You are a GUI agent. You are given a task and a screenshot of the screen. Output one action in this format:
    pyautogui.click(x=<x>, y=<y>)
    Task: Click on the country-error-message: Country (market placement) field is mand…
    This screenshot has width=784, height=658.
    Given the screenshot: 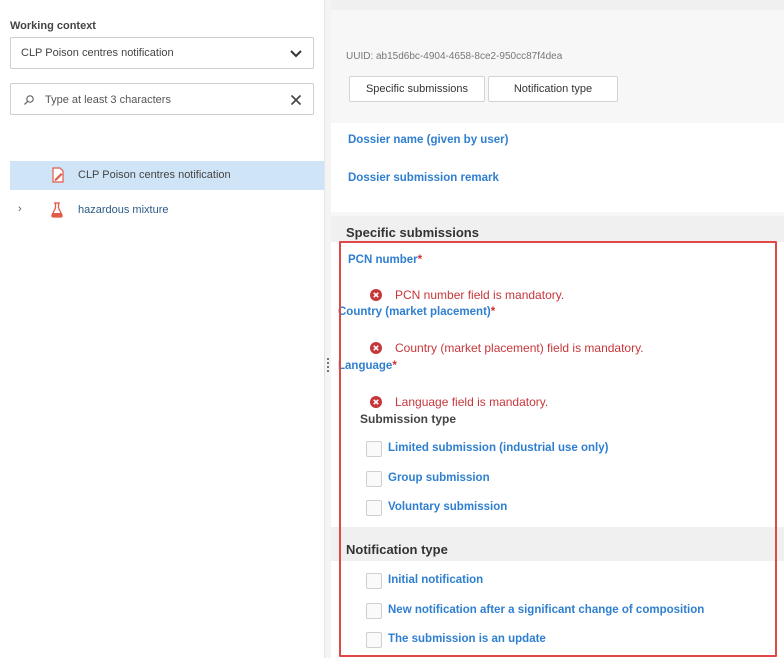 What is the action you would take?
    pyautogui.click(x=519, y=348)
    